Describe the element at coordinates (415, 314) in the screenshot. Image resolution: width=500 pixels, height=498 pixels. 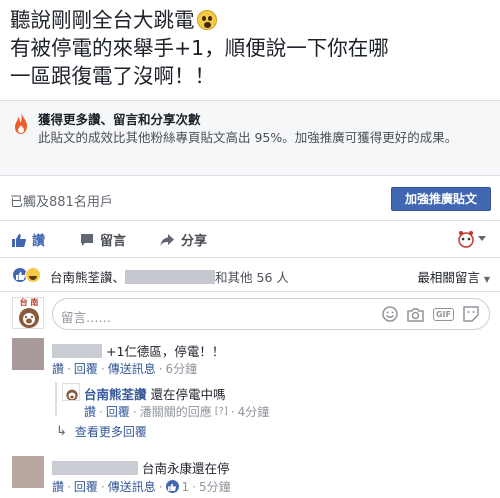
I see `camera-icon` at that location.